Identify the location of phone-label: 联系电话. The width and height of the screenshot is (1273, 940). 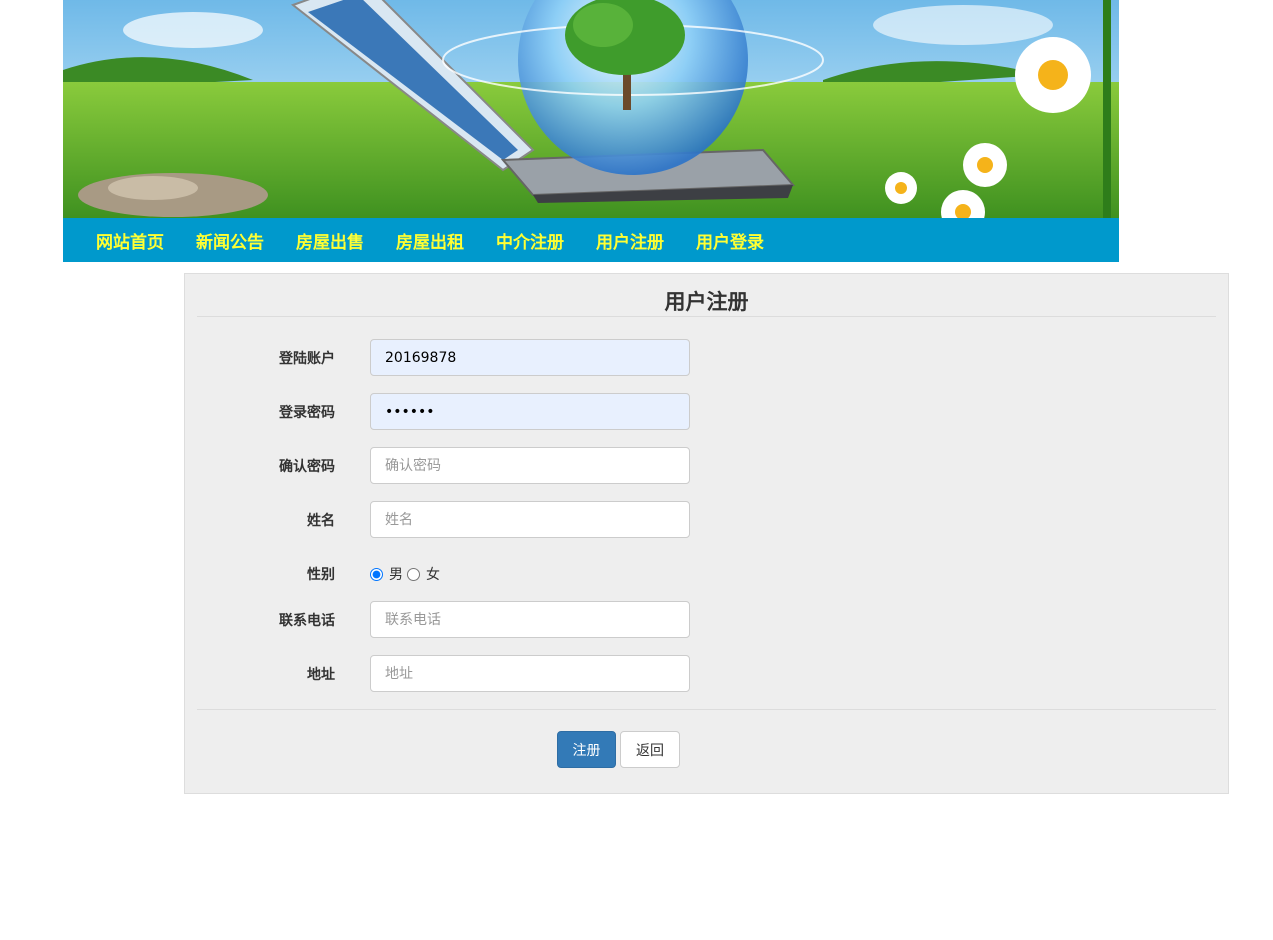
(307, 621).